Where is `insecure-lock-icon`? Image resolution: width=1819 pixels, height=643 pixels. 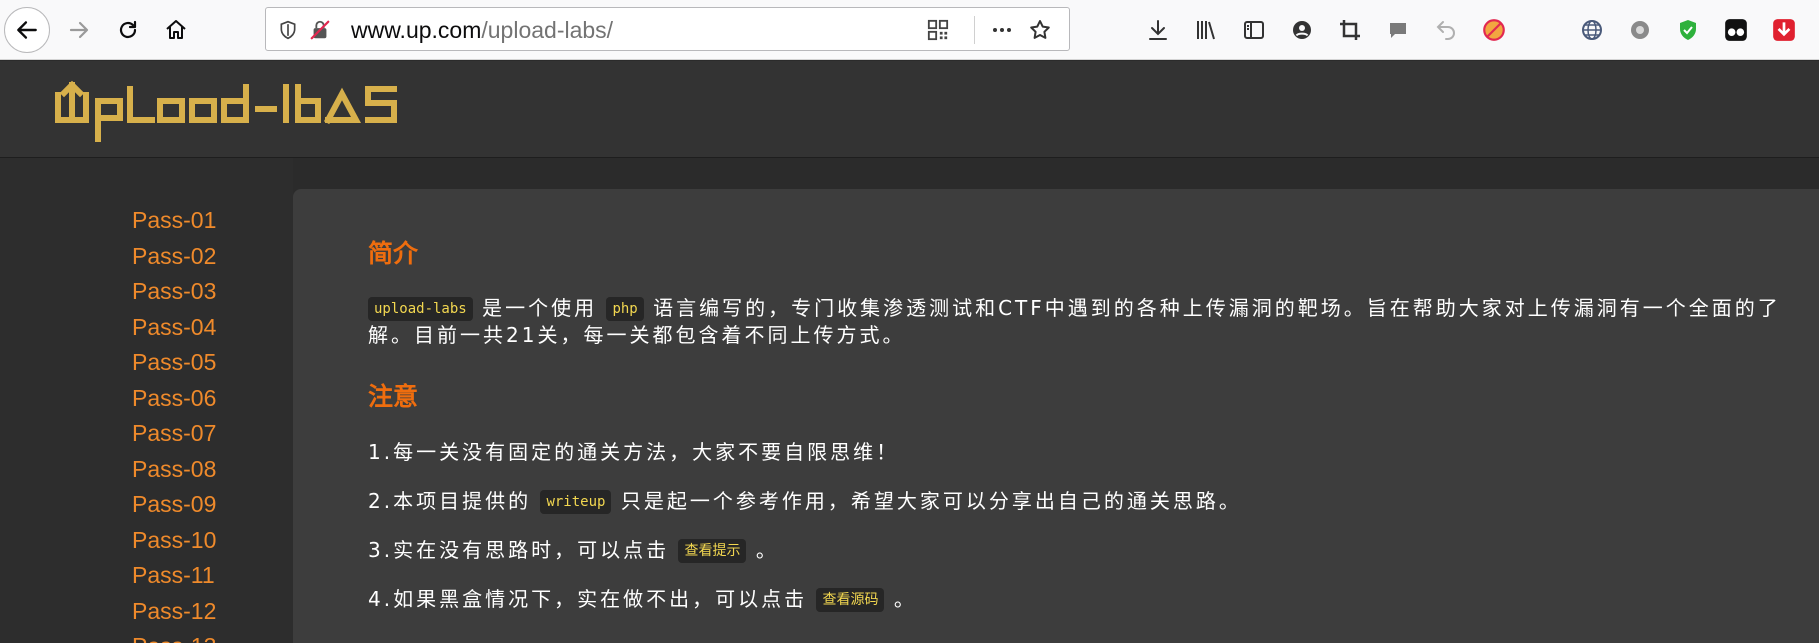
insecure-lock-icon is located at coordinates (320, 30).